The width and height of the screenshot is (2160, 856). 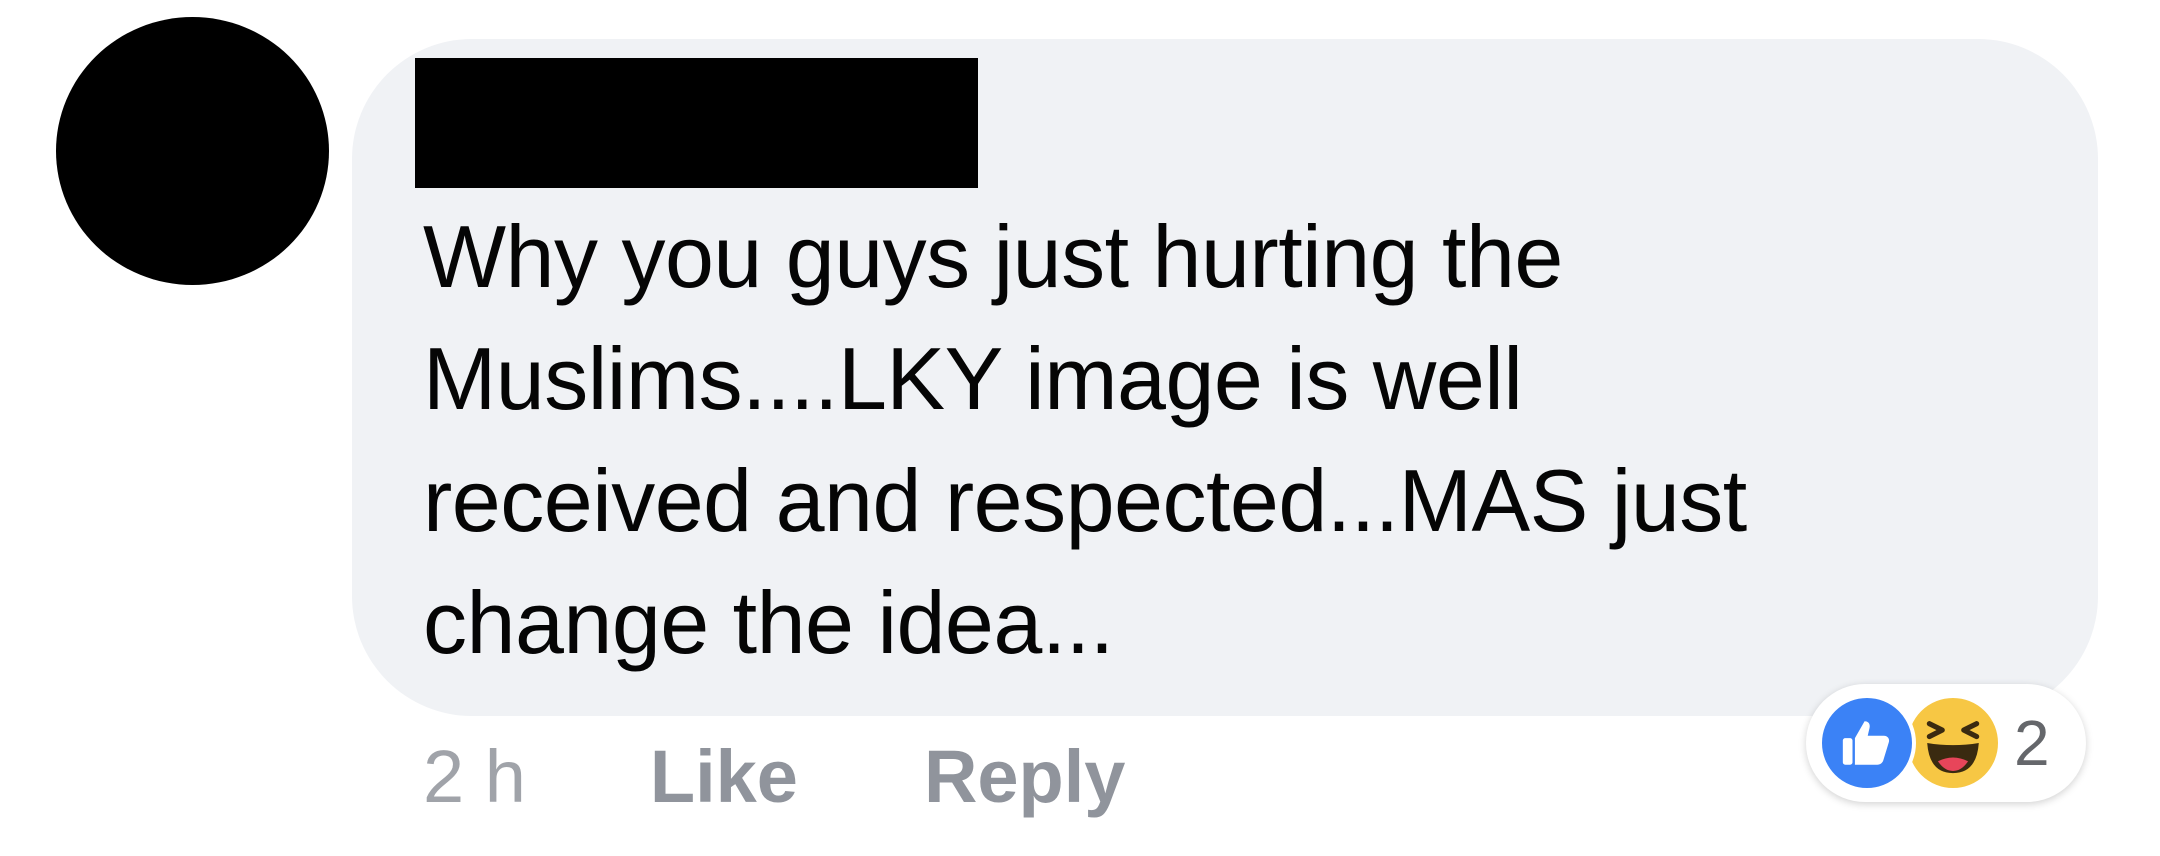 I want to click on reply-button: Reply, so click(x=1025, y=776).